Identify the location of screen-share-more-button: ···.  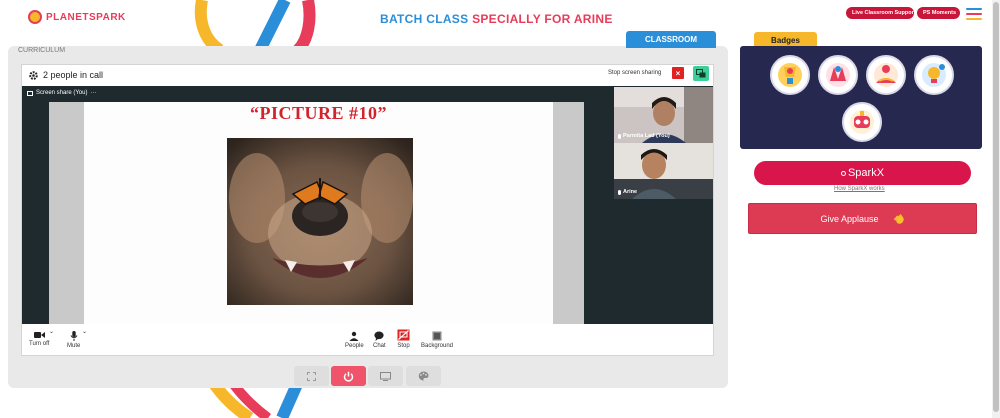
(93, 93).